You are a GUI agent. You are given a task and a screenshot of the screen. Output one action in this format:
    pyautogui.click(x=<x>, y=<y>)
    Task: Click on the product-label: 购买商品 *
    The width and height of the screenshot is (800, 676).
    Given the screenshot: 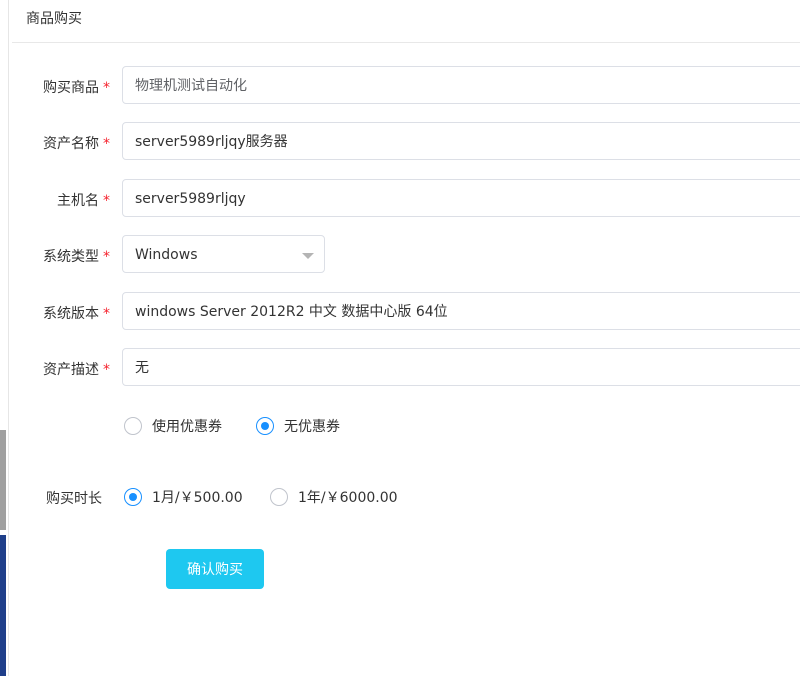 What is the action you would take?
    pyautogui.click(x=76, y=87)
    